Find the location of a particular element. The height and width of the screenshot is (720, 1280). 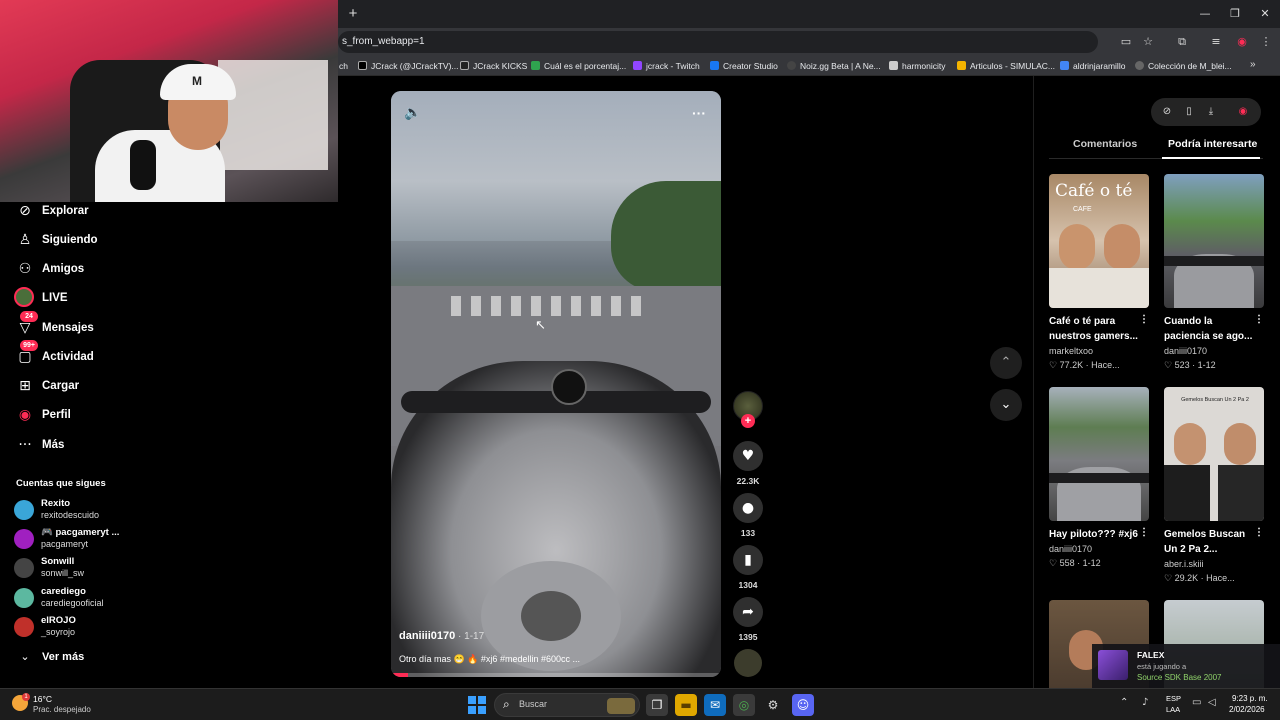

browser-menu-icon: ⋮ is located at coordinates (1266, 42).